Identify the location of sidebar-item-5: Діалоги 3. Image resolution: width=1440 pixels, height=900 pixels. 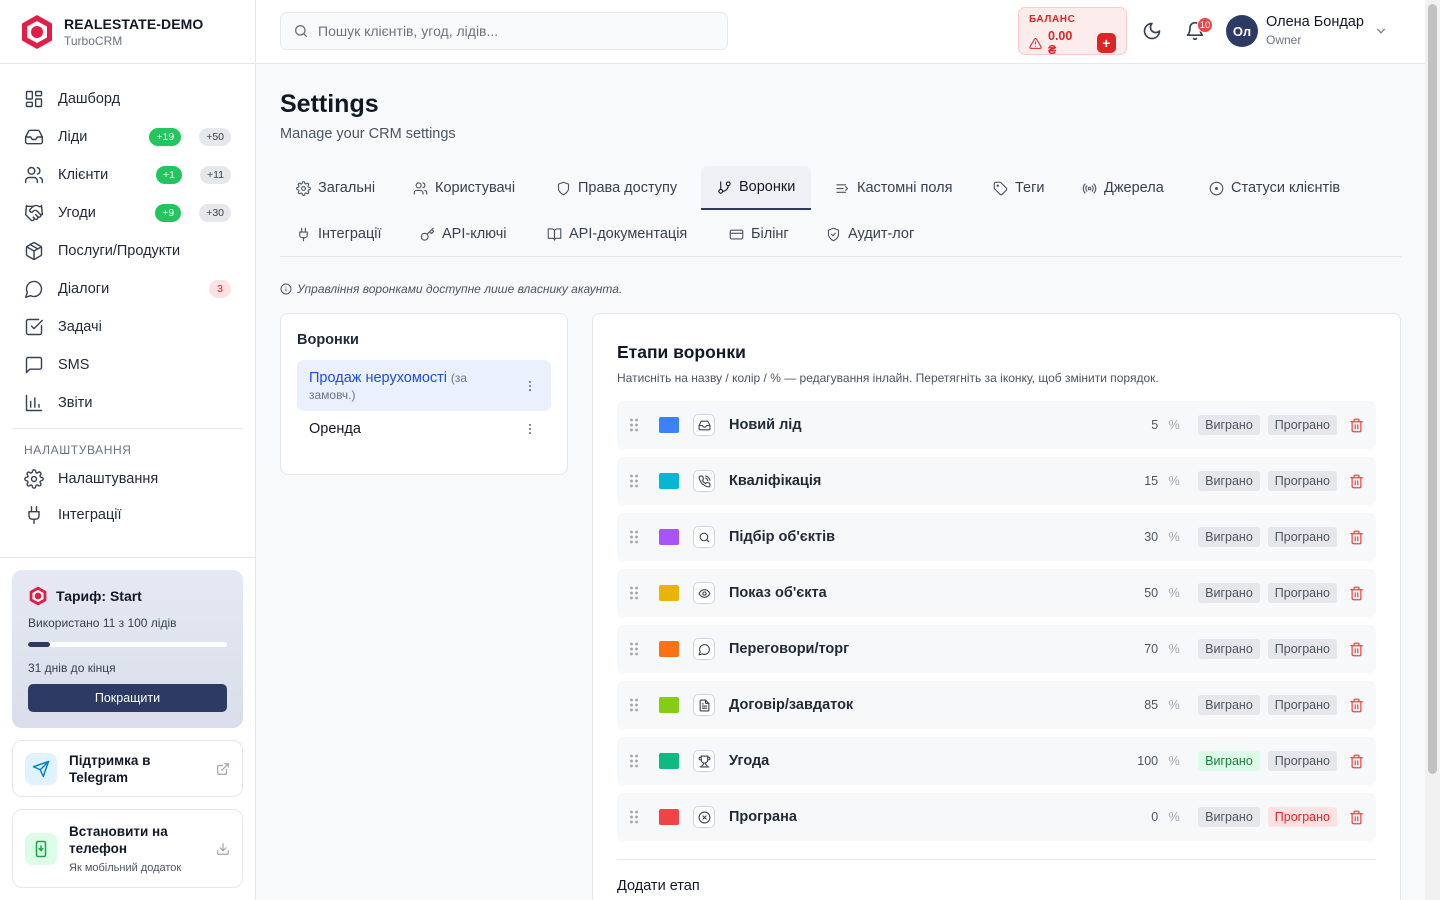
(127, 289).